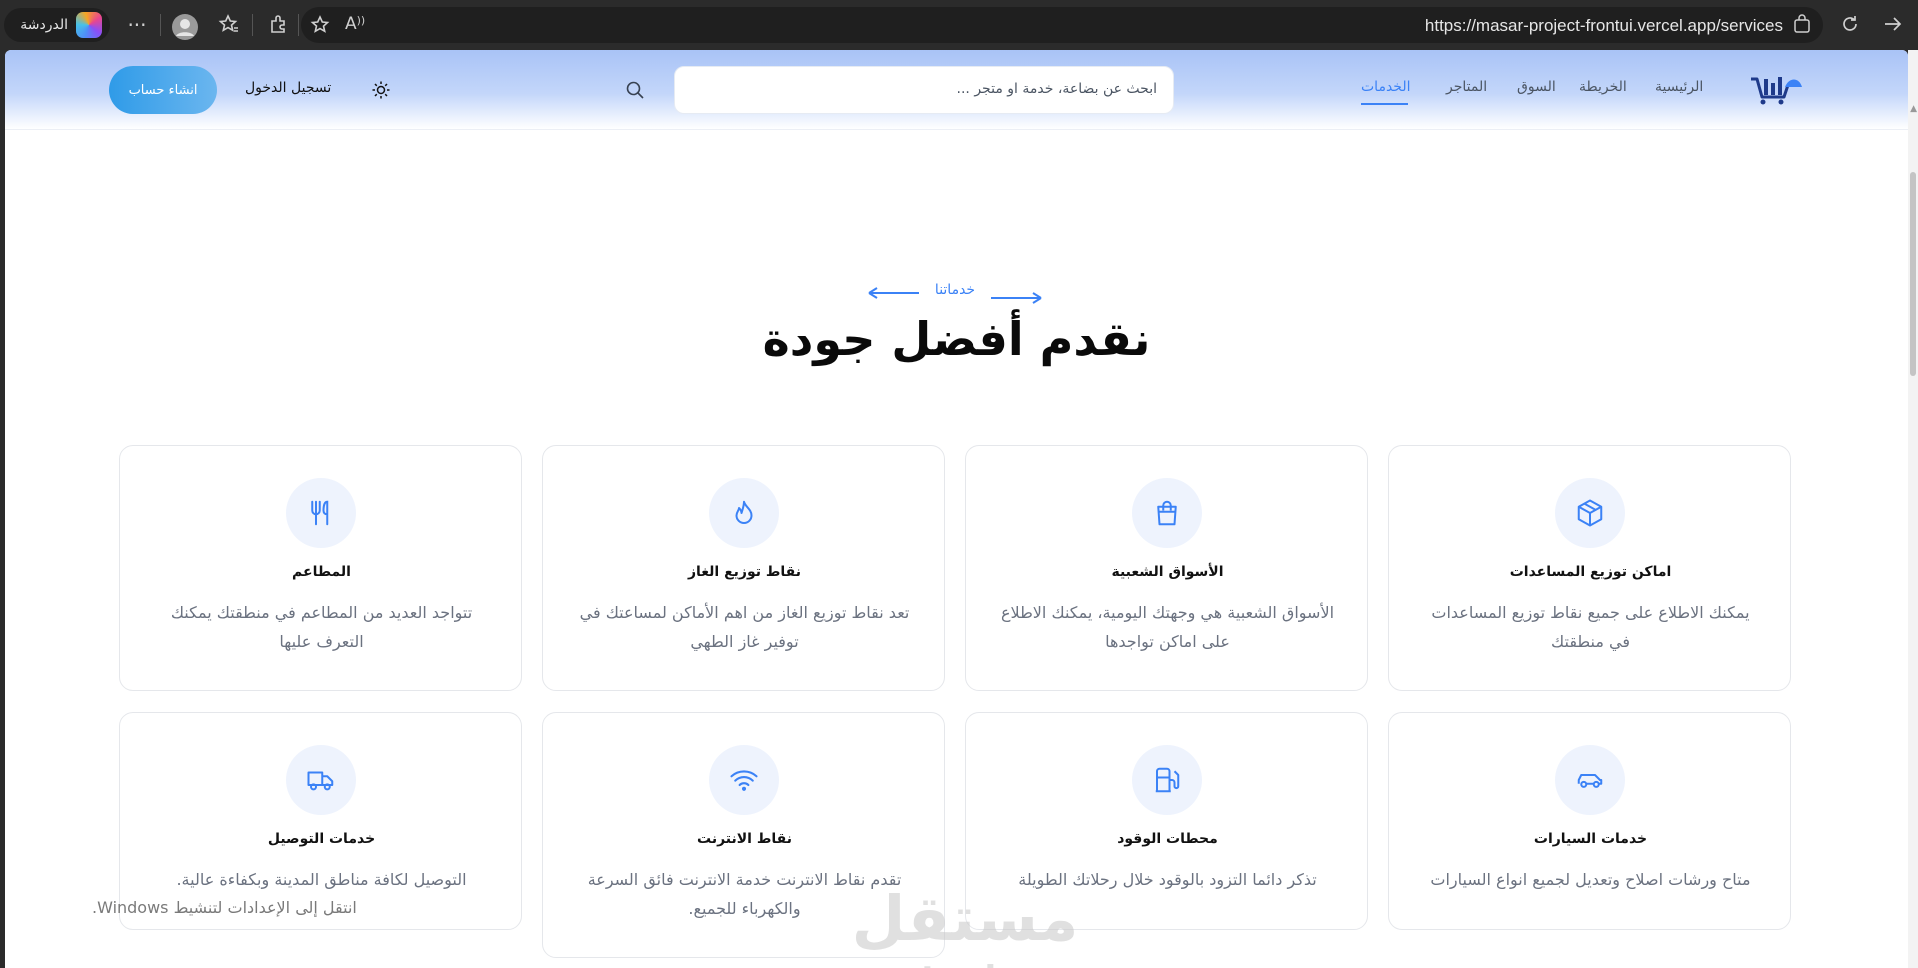 This screenshot has width=1918, height=968. What do you see at coordinates (1776, 90) in the screenshot?
I see `site-logo-icon` at bounding box center [1776, 90].